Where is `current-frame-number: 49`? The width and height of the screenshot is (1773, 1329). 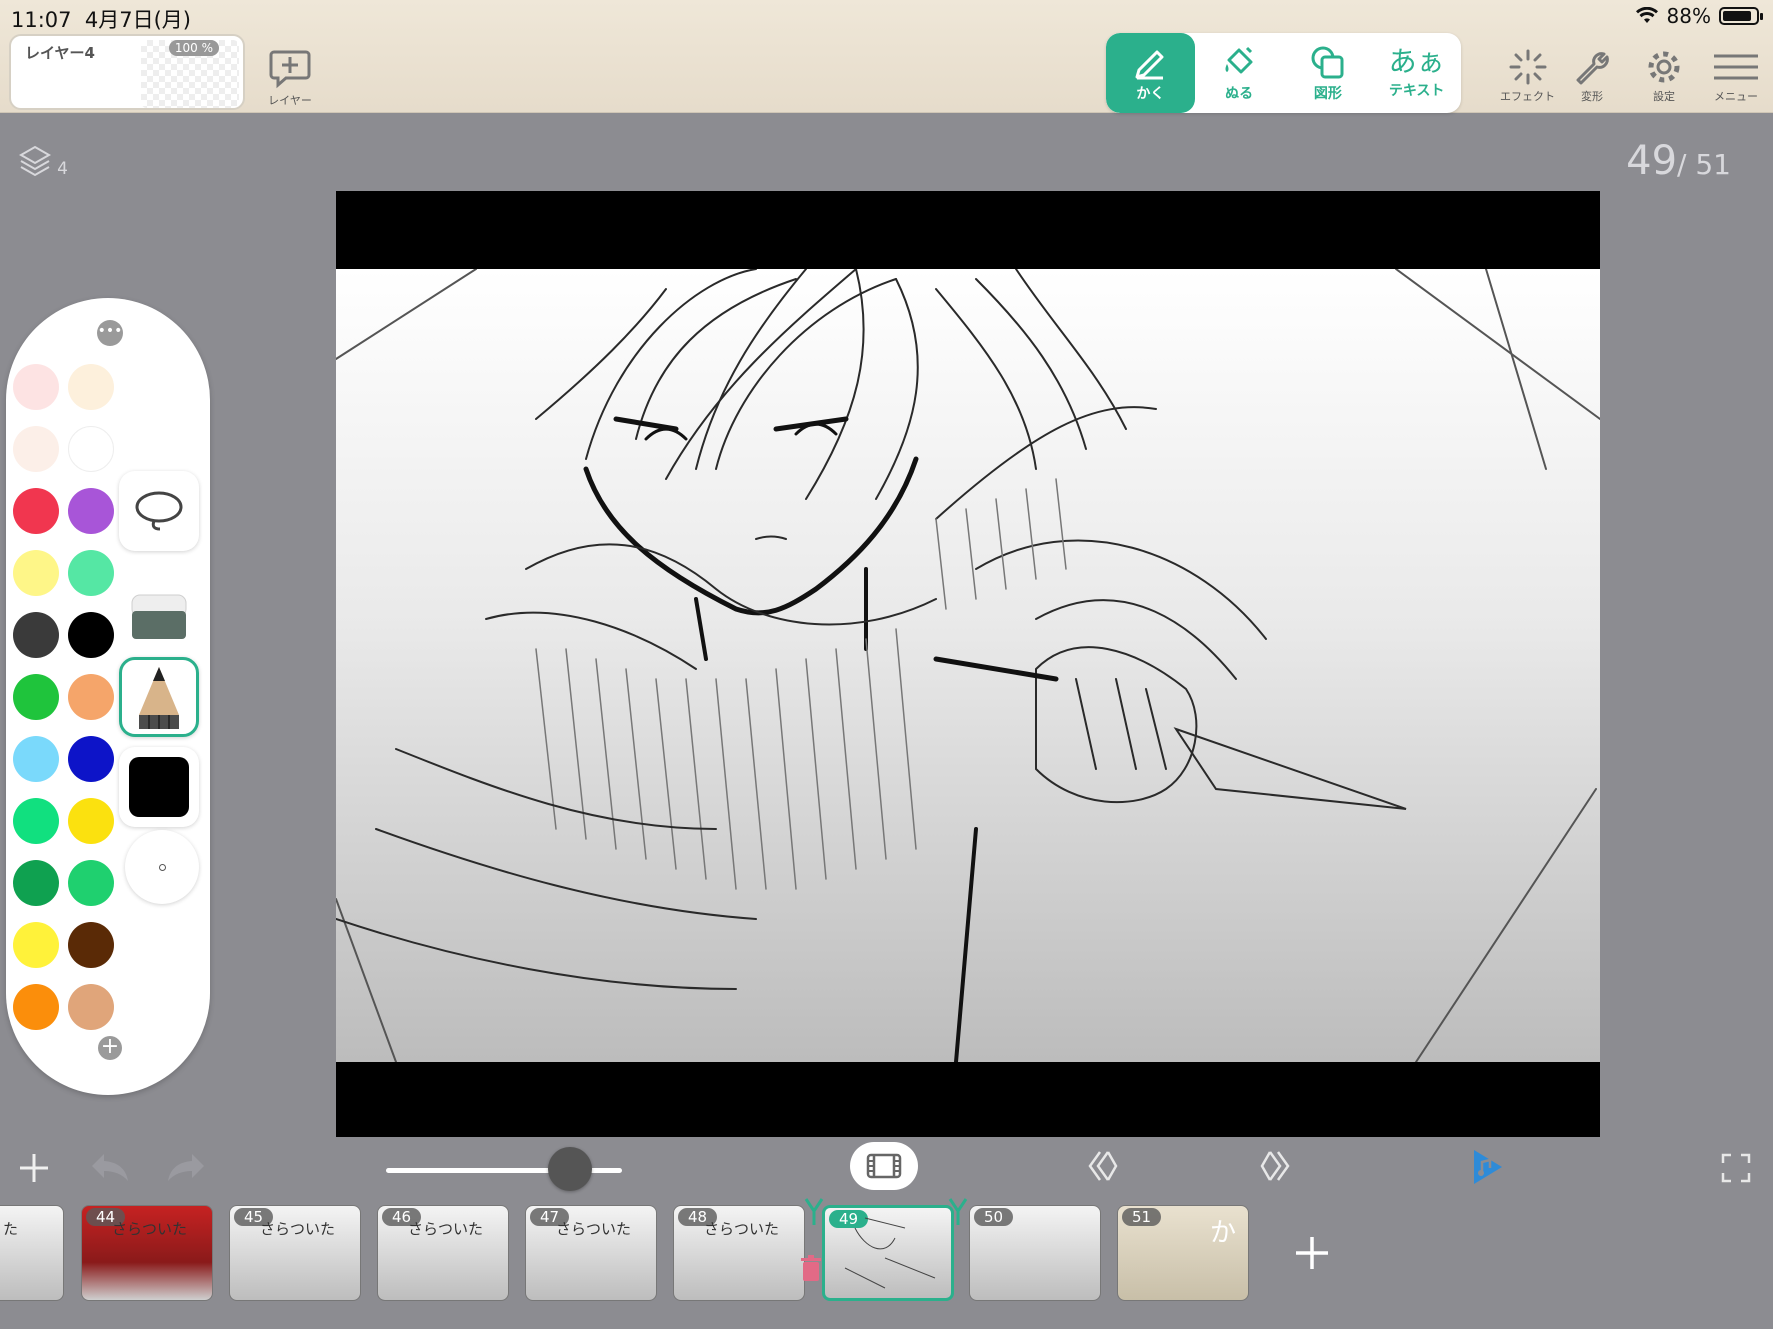
current-frame-number: 49 is located at coordinates (1652, 161).